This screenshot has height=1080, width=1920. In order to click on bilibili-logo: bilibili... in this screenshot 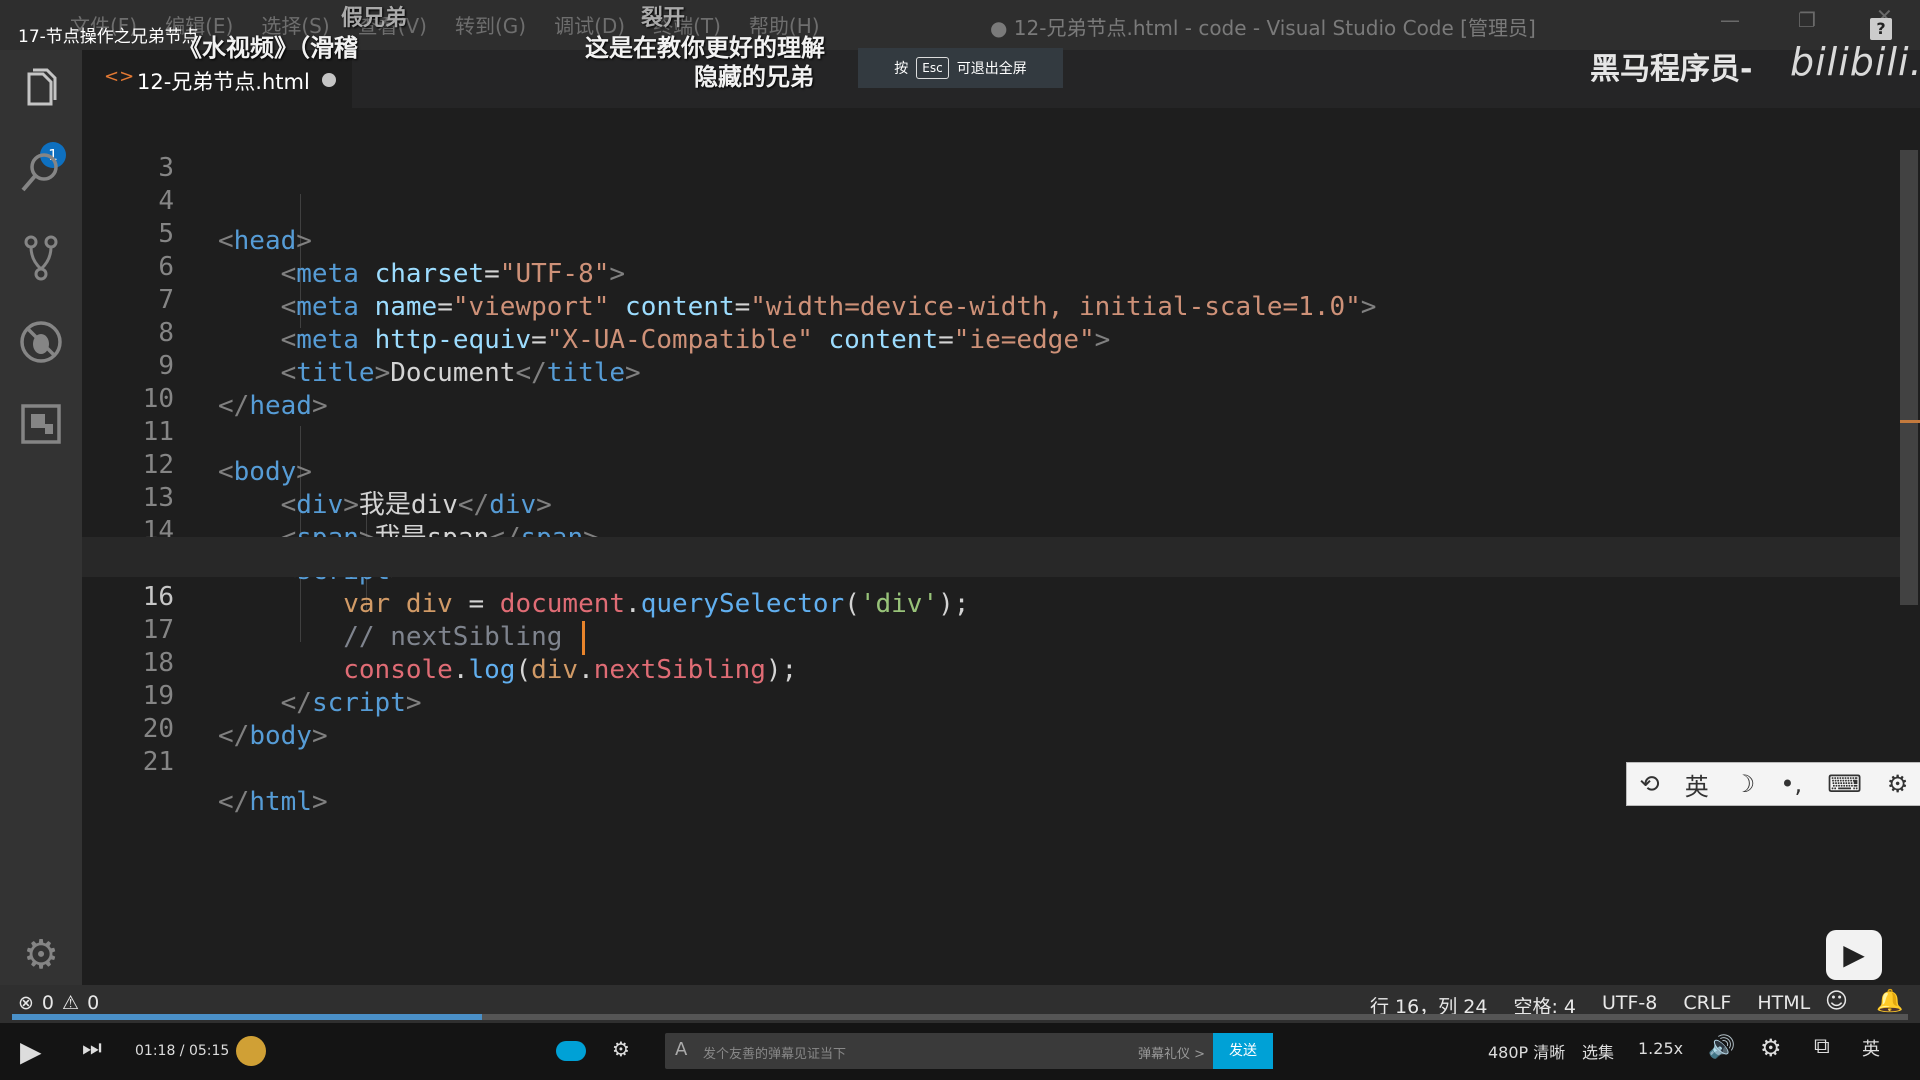, I will do `click(1855, 62)`.